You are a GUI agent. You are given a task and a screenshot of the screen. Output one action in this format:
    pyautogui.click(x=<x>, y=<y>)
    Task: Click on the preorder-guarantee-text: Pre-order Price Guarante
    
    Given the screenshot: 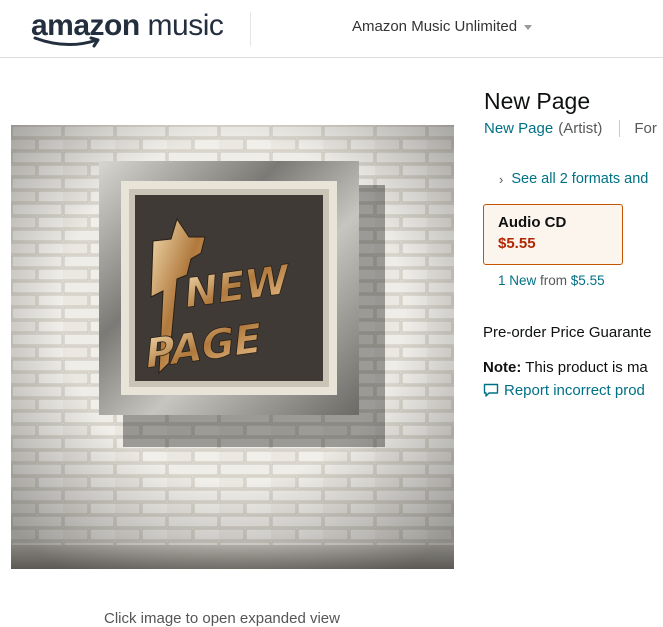 What is the action you would take?
    pyautogui.click(x=567, y=332)
    